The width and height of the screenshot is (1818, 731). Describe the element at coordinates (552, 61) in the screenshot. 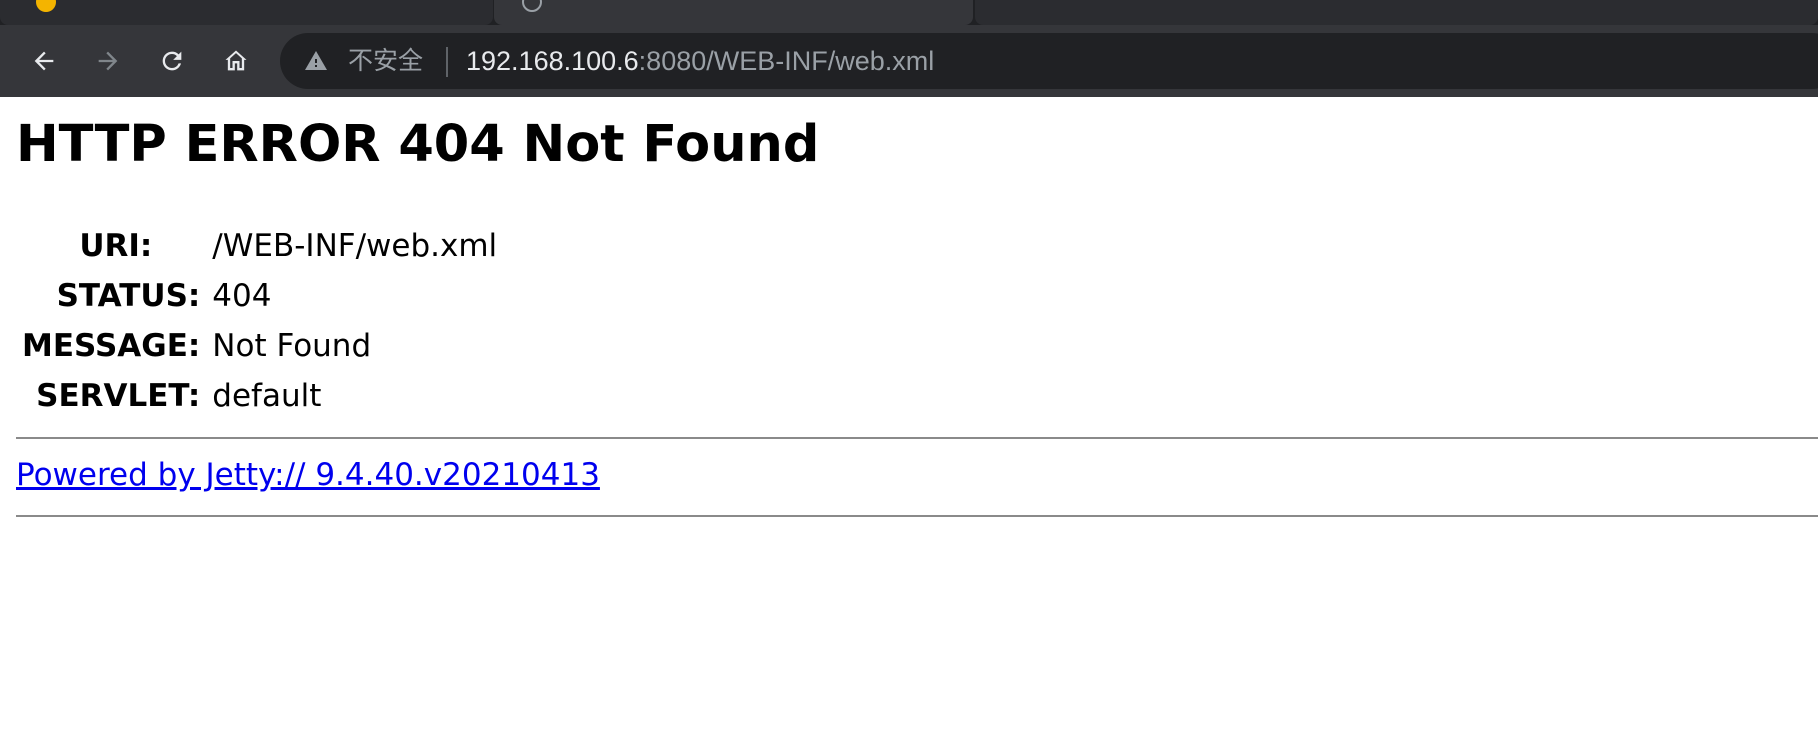

I see `url-host: 192.168.100.6` at that location.